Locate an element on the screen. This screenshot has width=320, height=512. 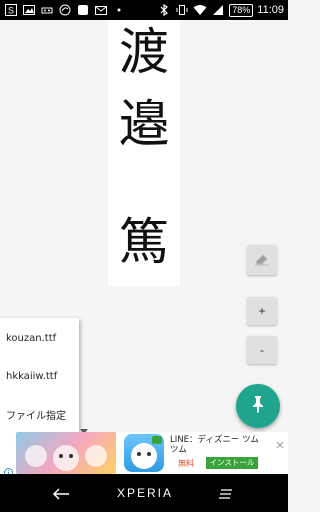
notification-gmail-icon is located at coordinates (101, 10).